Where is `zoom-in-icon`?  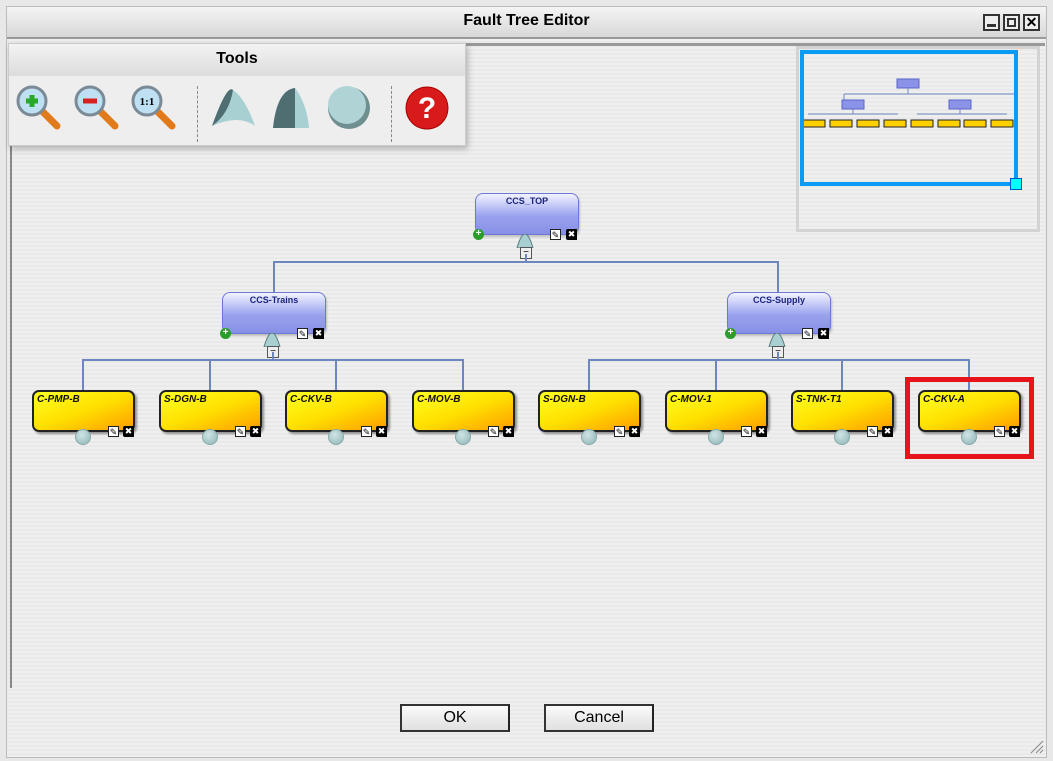
zoom-in-icon is located at coordinates (39, 108).